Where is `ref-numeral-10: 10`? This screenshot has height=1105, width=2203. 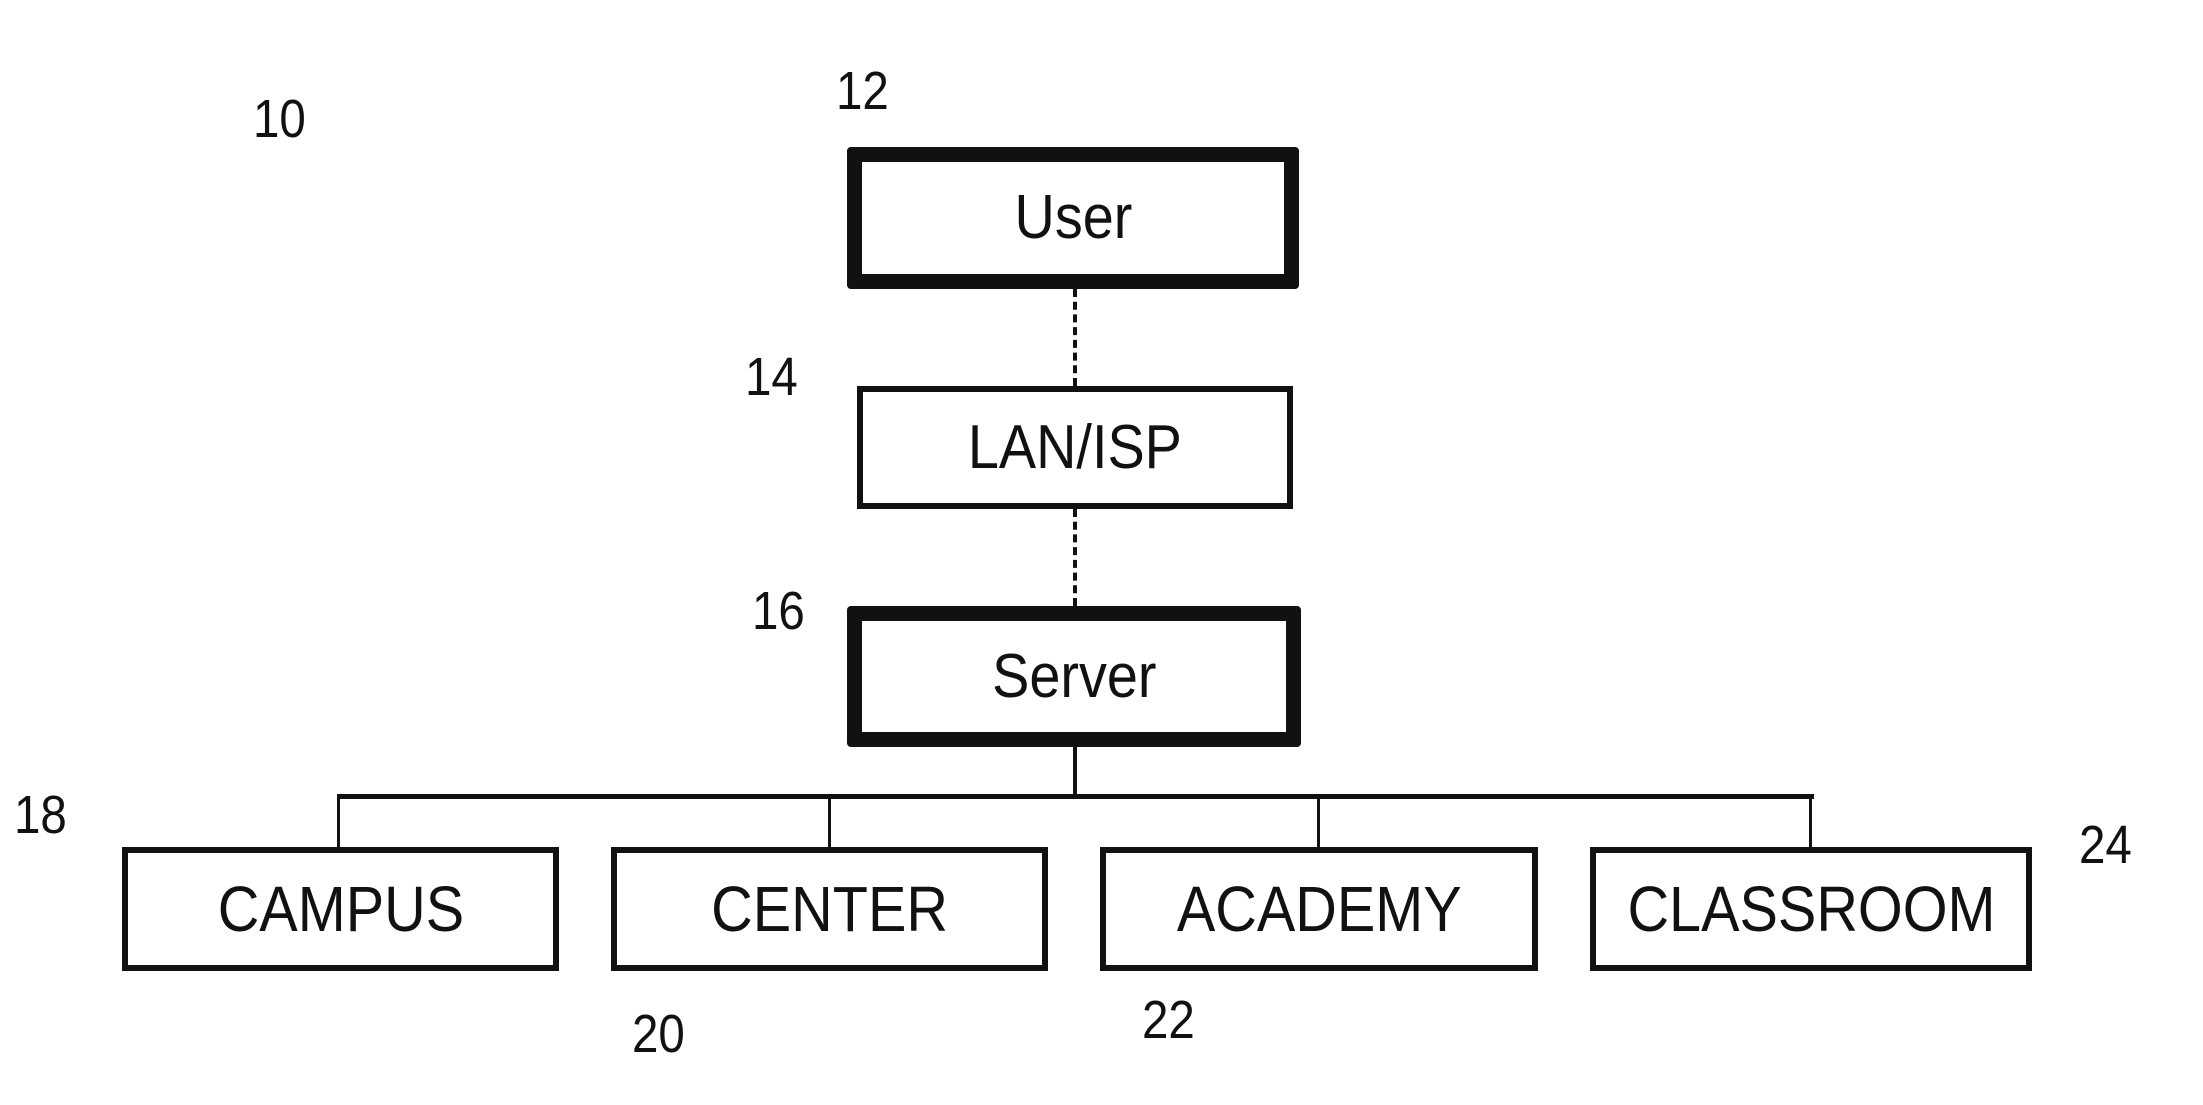
ref-numeral-10: 10 is located at coordinates (279, 119).